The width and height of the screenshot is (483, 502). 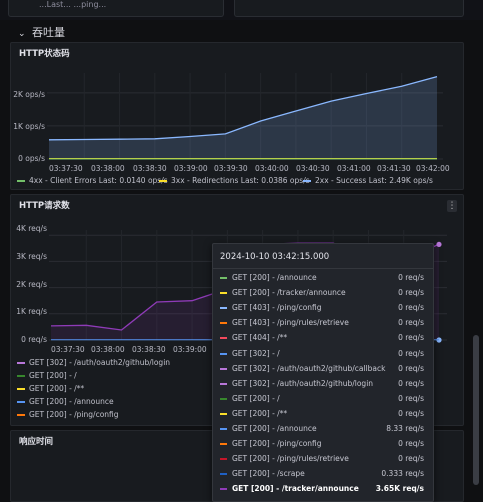 What do you see at coordinates (74, 414) in the screenshot?
I see `legend-label: GET [200] - /ping/config` at bounding box center [74, 414].